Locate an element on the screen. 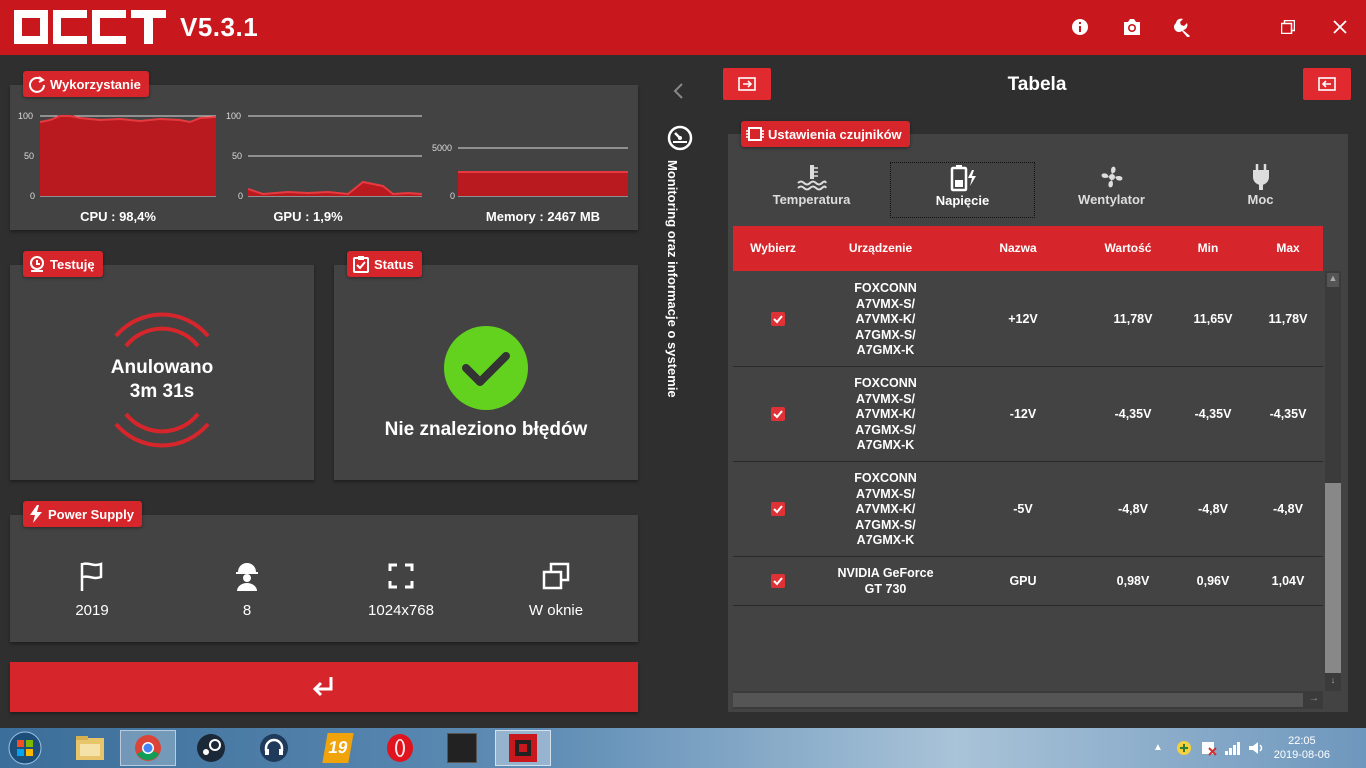 The image size is (1366, 768). scroll-down-icon: ↓ is located at coordinates (1333, 682).